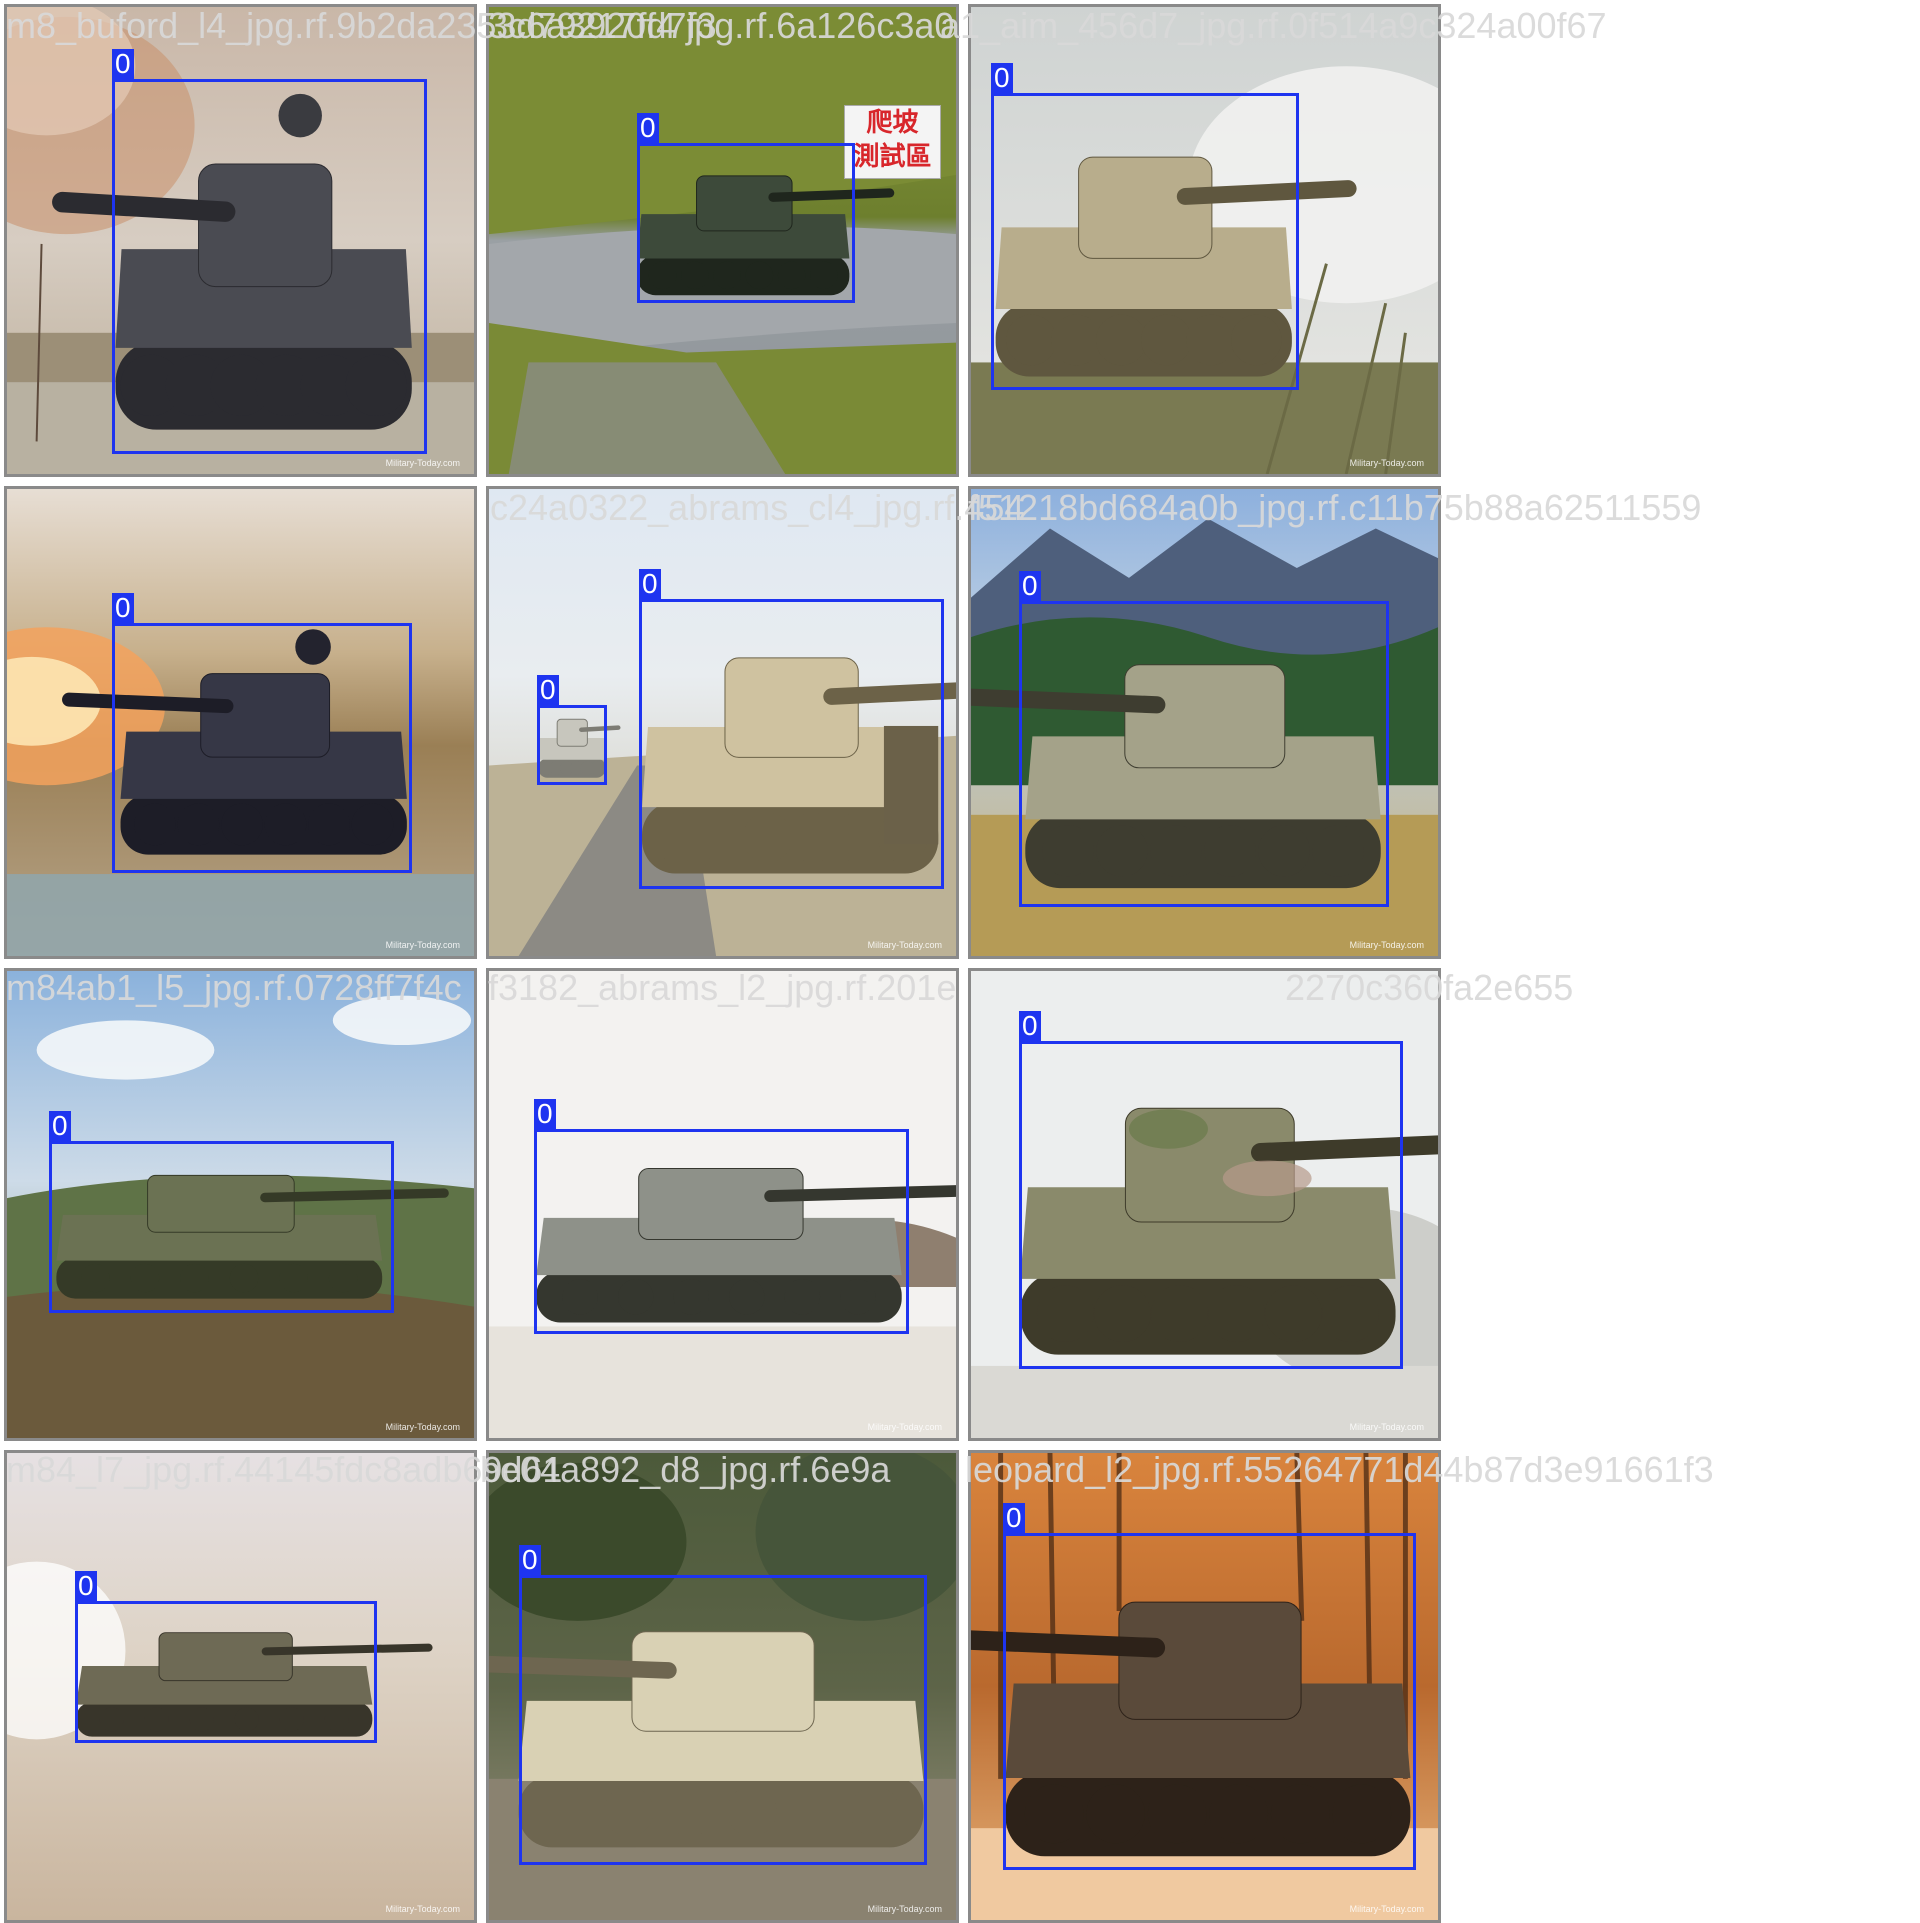  I want to click on mosaic-tile: Military-Today.com 0 0, so click(722, 722).